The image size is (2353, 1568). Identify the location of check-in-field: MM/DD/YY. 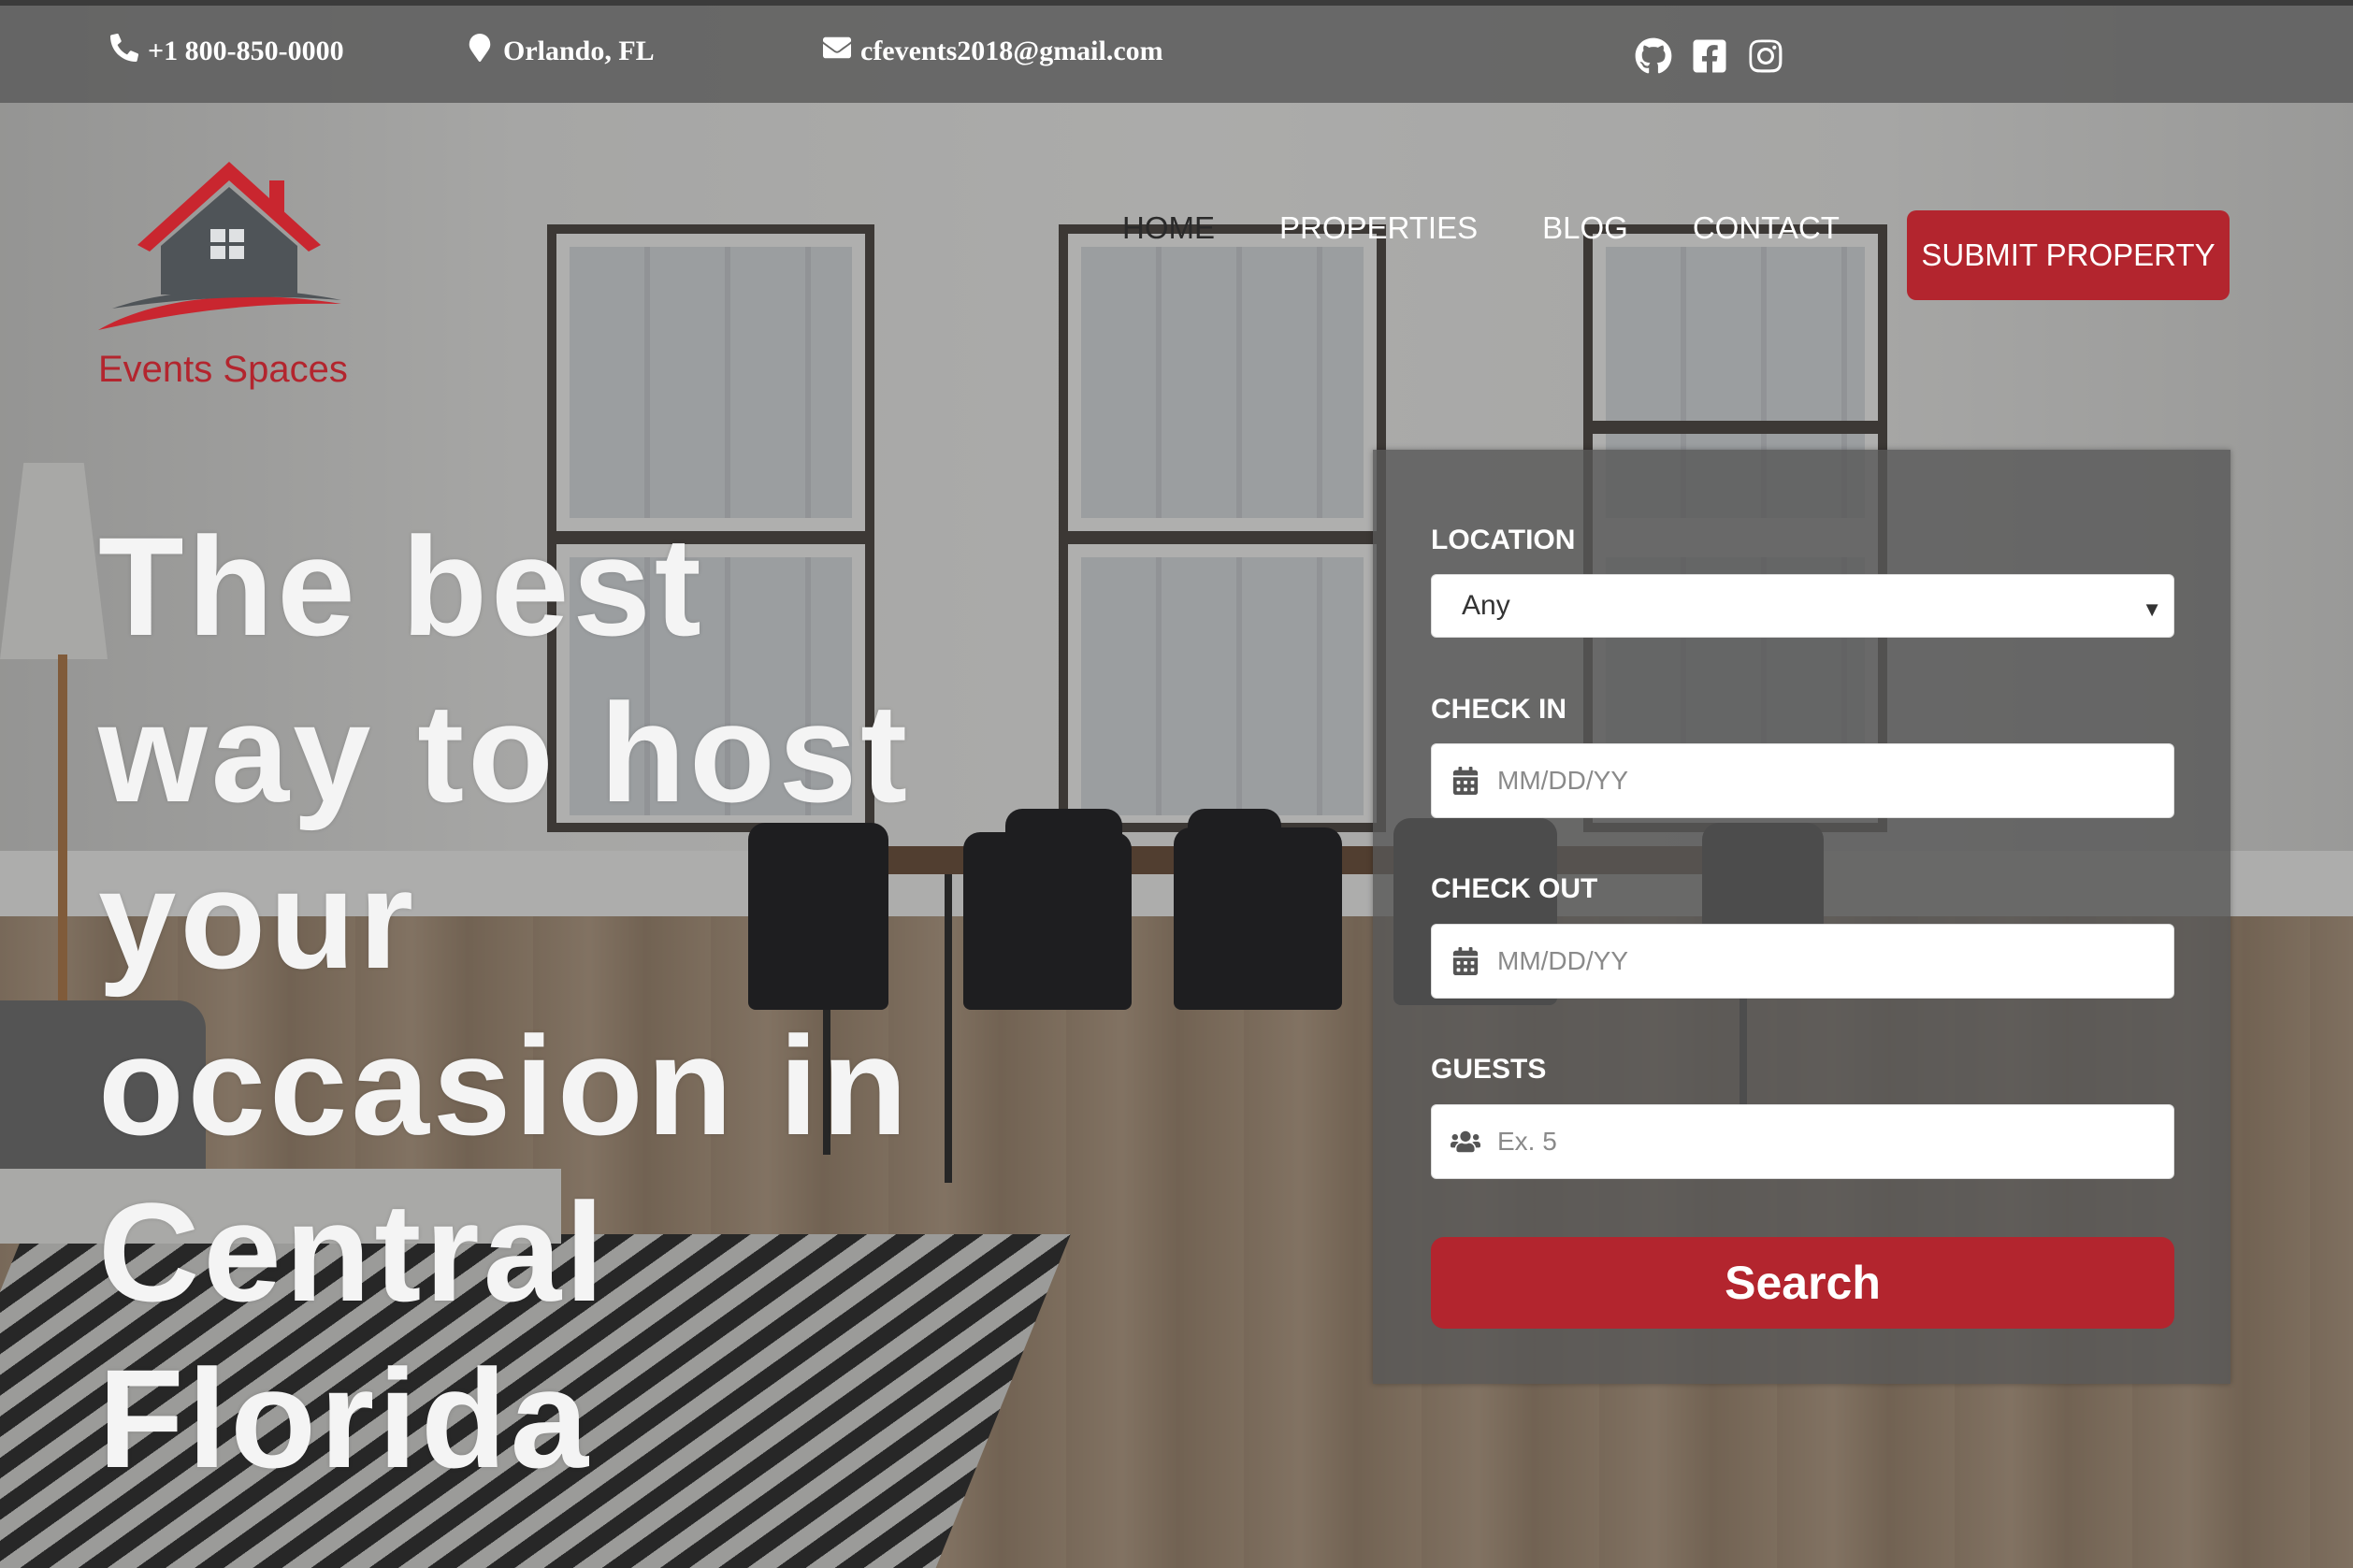
(1802, 781).